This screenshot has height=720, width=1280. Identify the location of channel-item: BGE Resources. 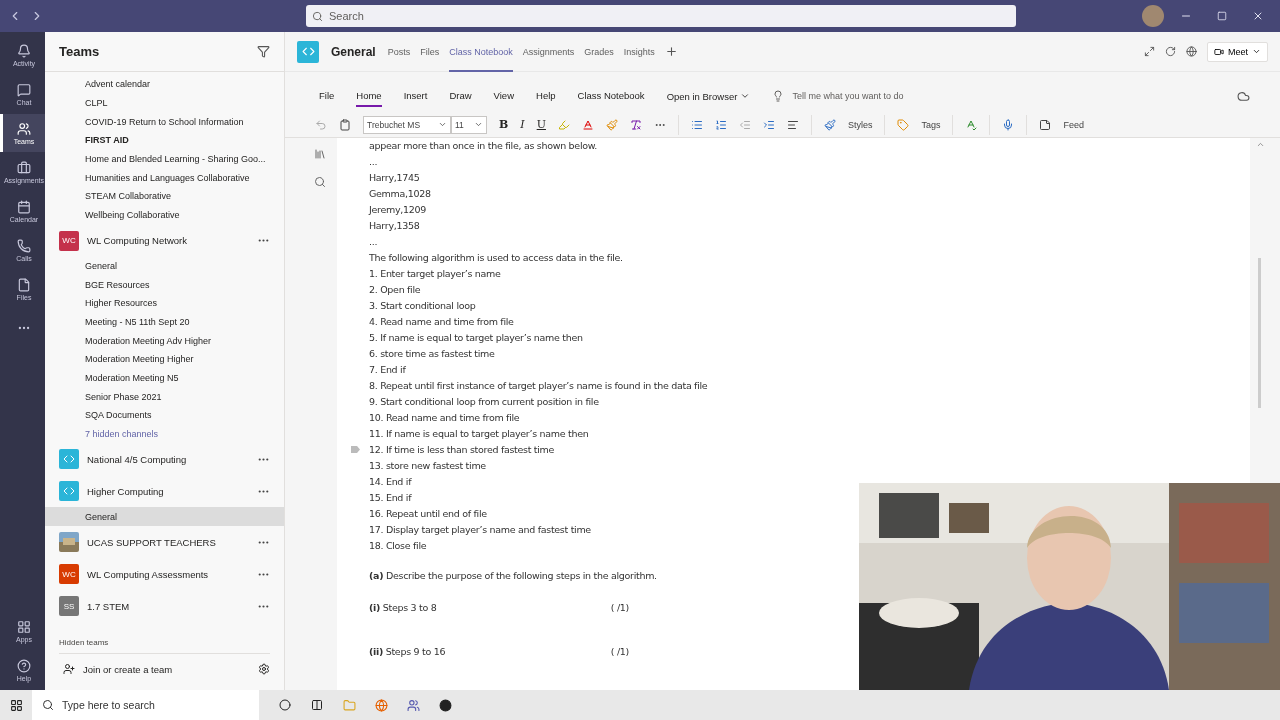
(164, 284).